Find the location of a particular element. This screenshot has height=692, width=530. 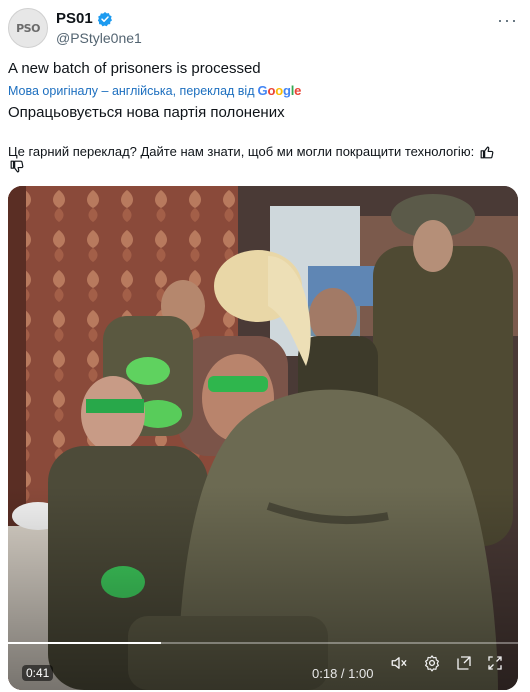

video-duration-badge: 0:41 is located at coordinates (38, 673).